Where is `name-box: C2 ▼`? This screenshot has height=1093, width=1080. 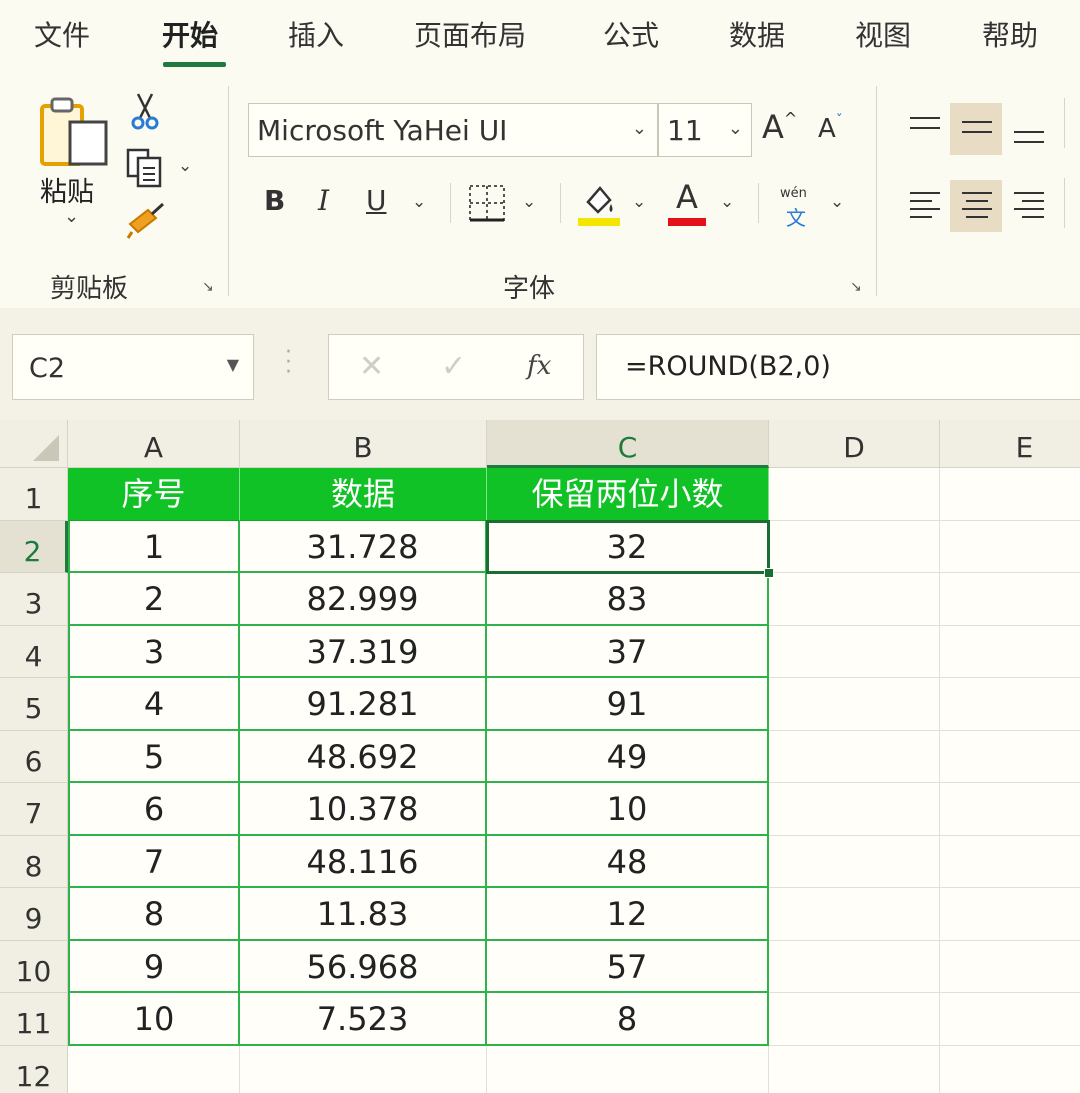 name-box: C2 ▼ is located at coordinates (133, 367).